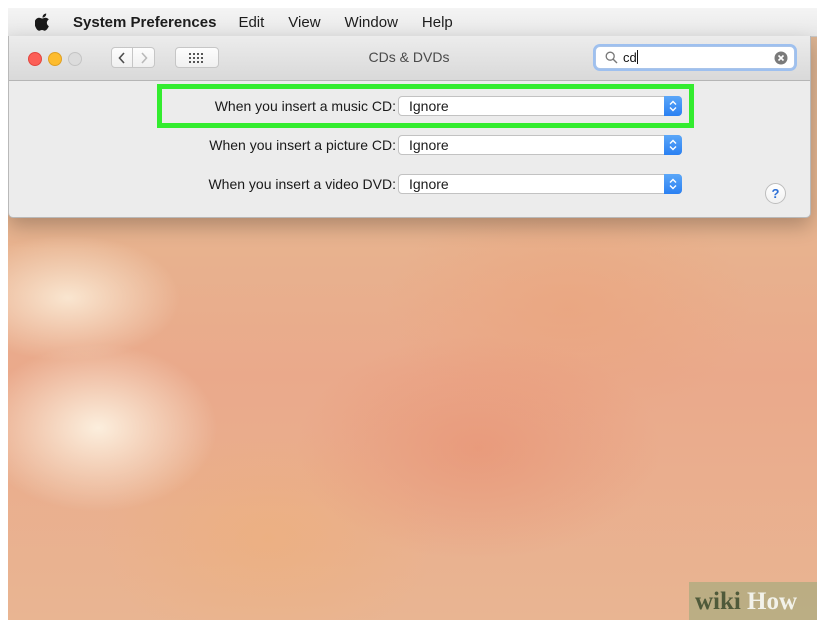 This screenshot has height=622, width=820. I want to click on picture-cd-value: Ignore, so click(429, 145).